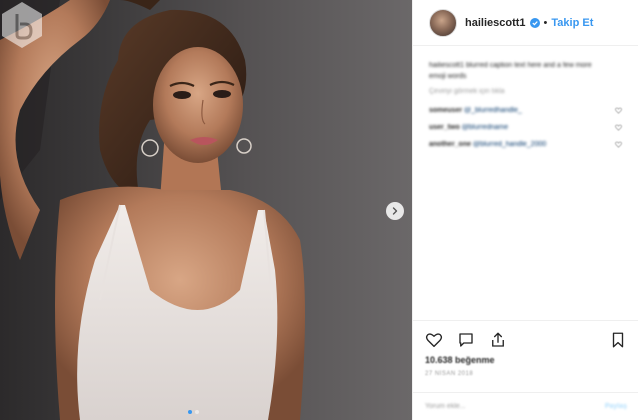  I want to click on comment-text: @blurred_handle_2000, so click(509, 144).